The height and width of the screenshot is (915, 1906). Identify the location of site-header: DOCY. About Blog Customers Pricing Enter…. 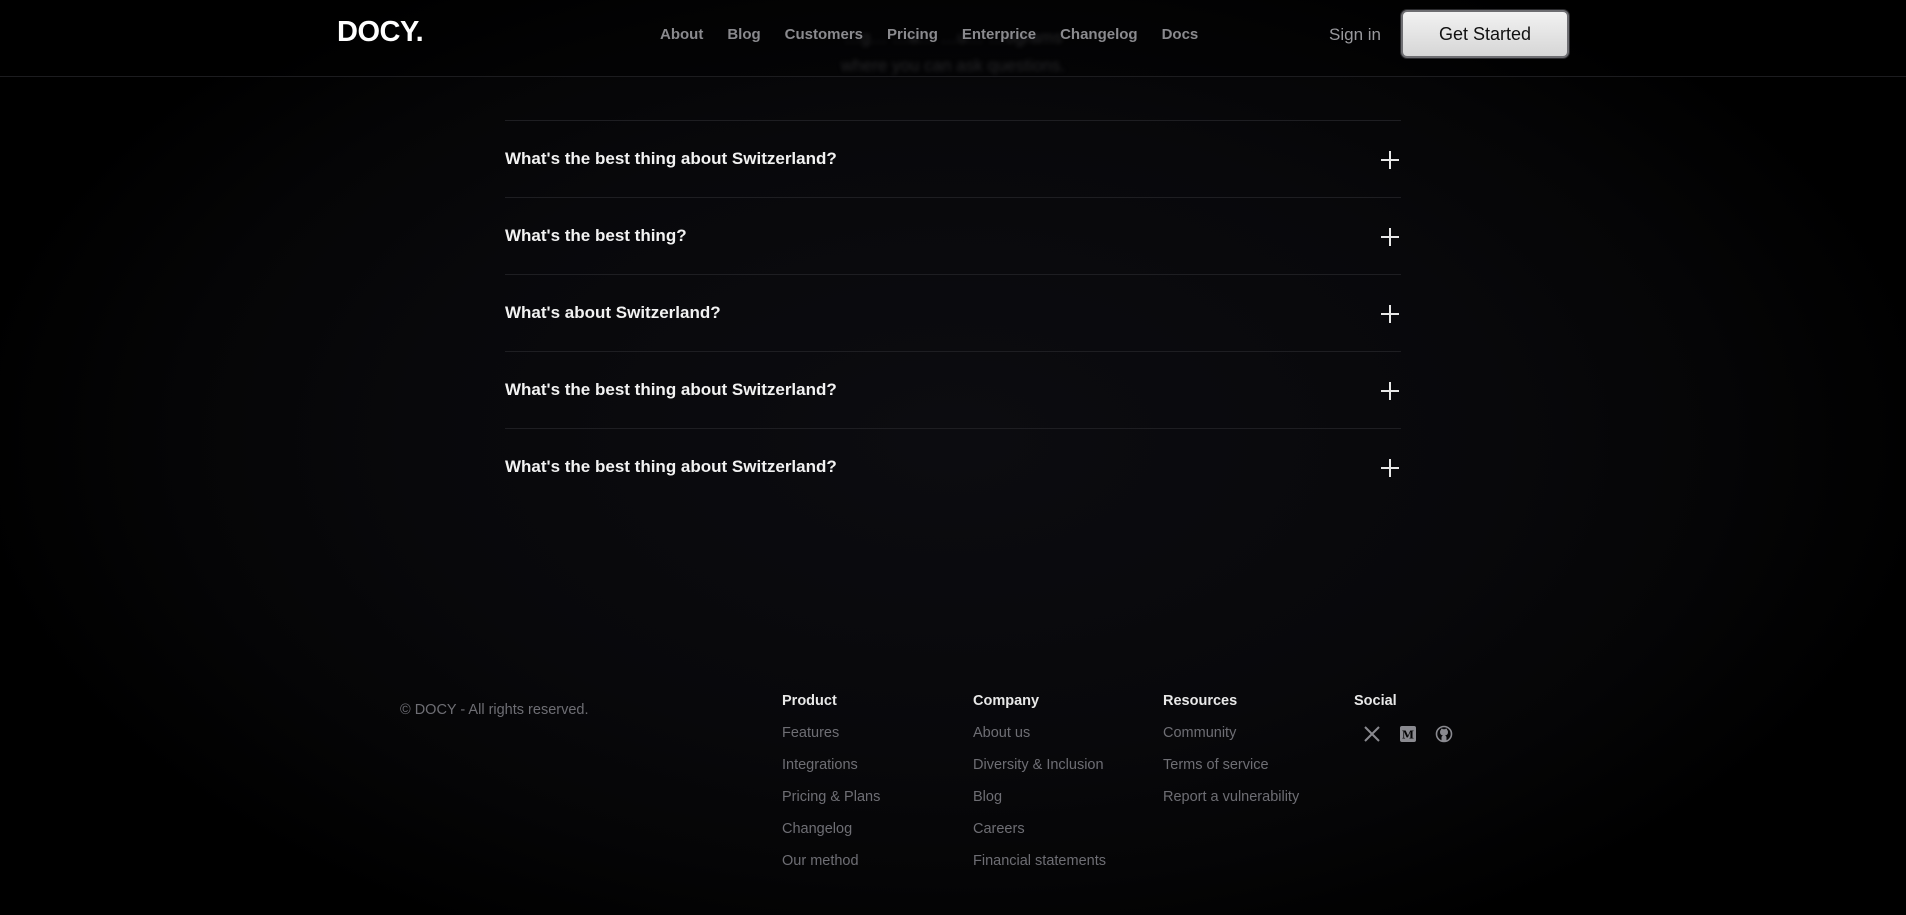
(953, 38).